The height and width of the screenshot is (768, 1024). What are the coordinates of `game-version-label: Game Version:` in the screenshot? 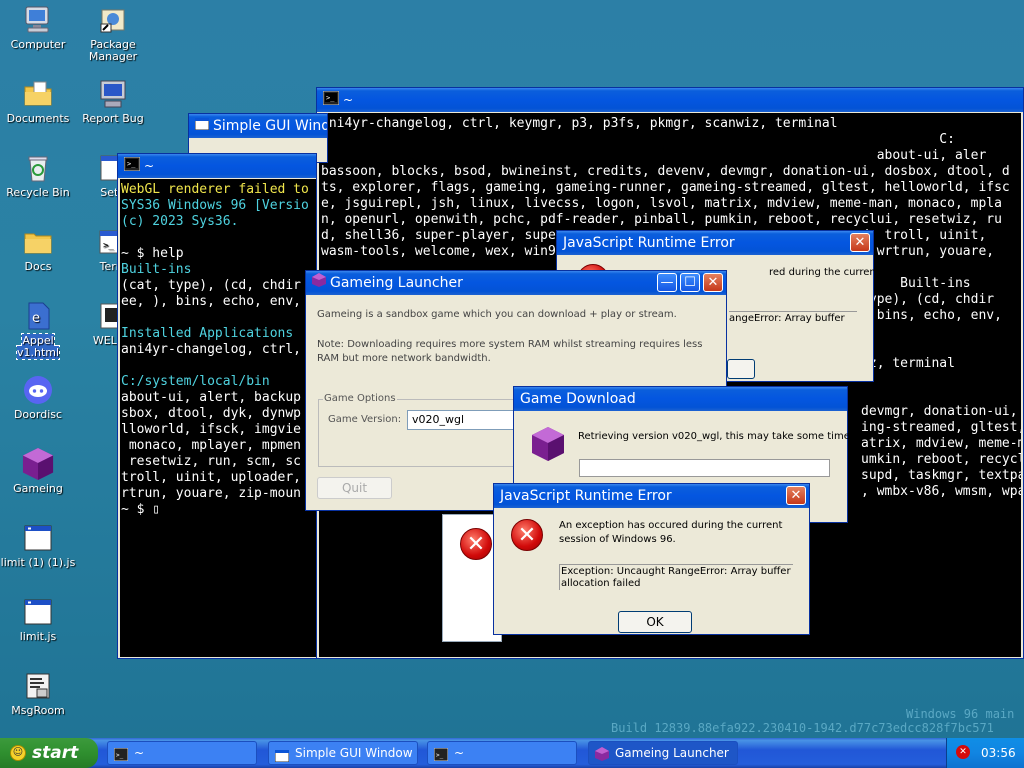 It's located at (365, 419).